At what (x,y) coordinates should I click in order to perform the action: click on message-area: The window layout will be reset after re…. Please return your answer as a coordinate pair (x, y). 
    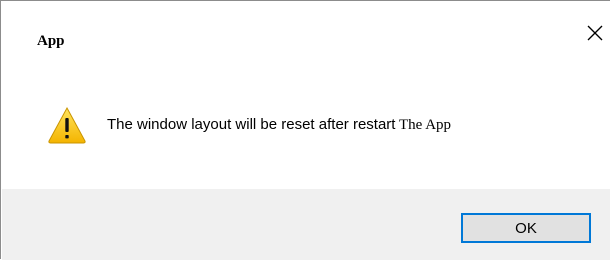
    Looking at the image, I should click on (249, 125).